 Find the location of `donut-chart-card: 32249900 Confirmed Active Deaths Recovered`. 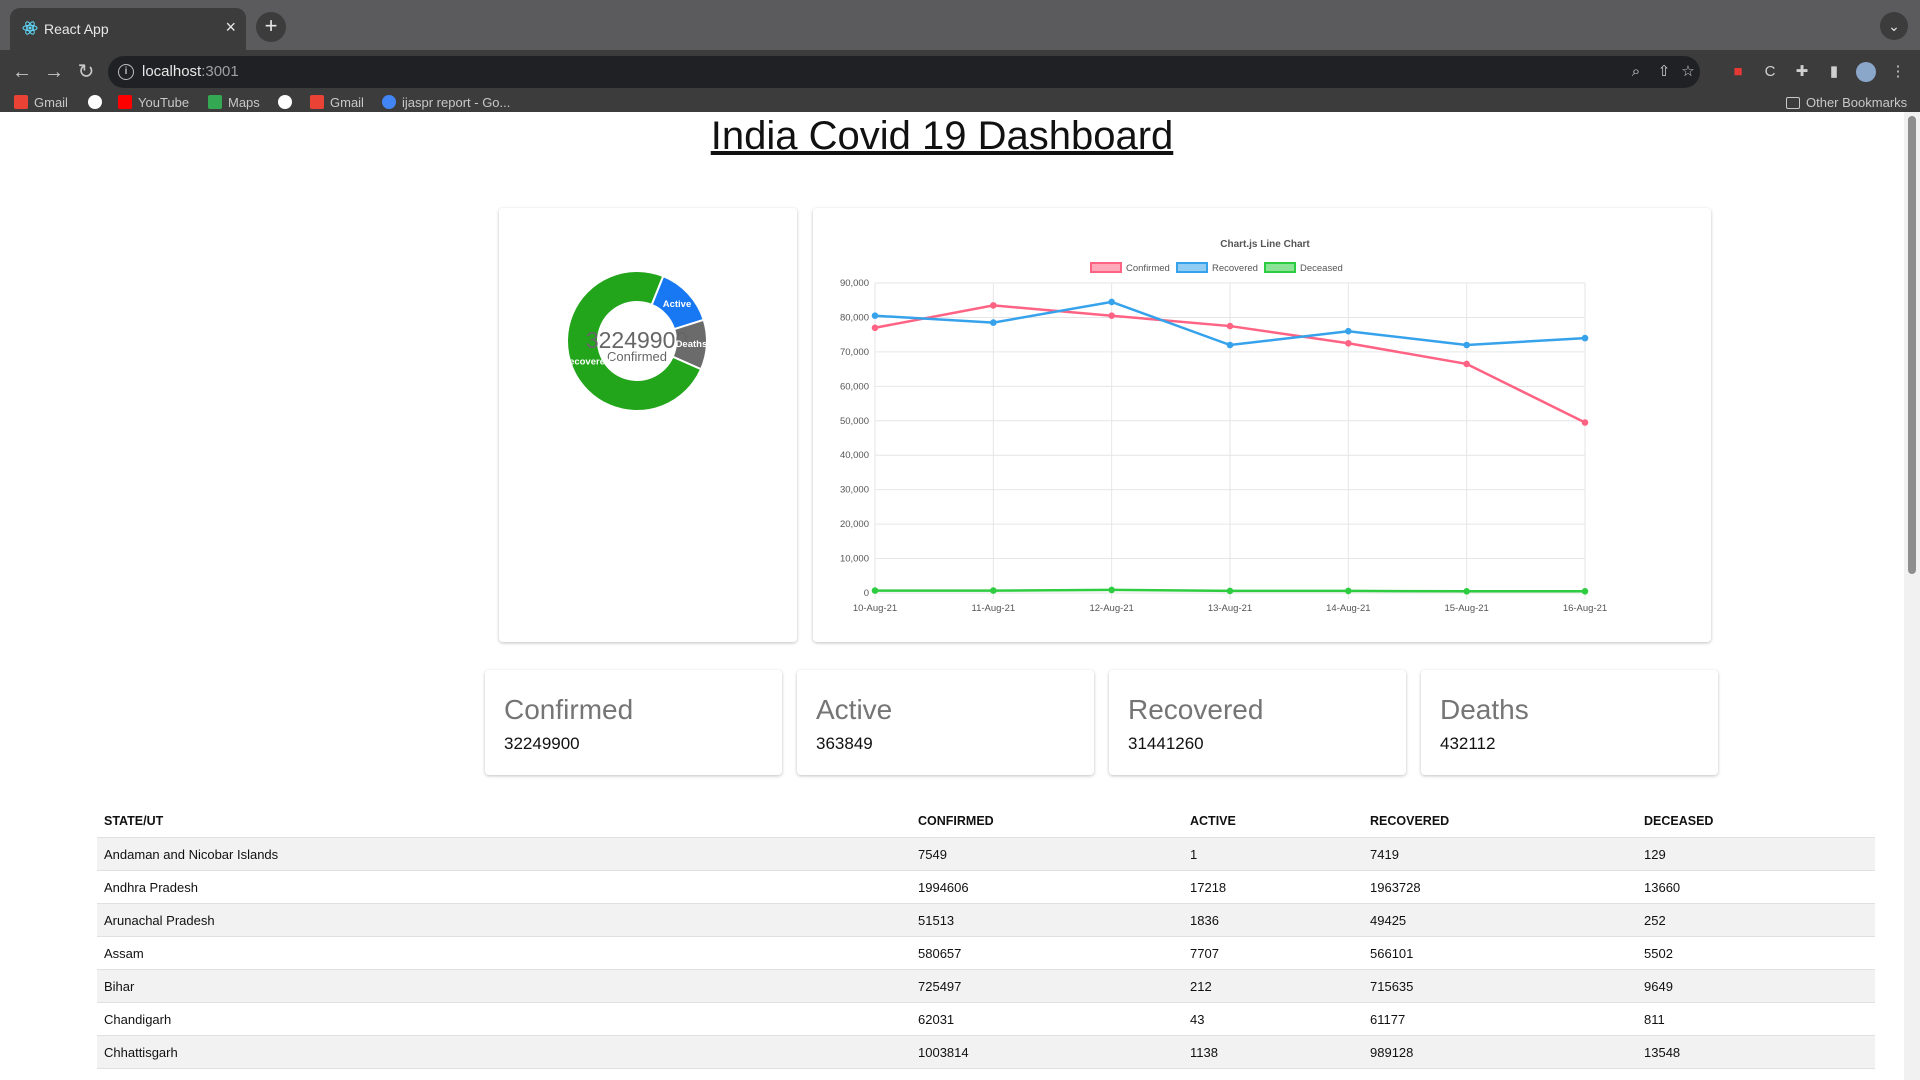

donut-chart-card: 32249900 Confirmed Active Deaths Recovered is located at coordinates (648, 425).